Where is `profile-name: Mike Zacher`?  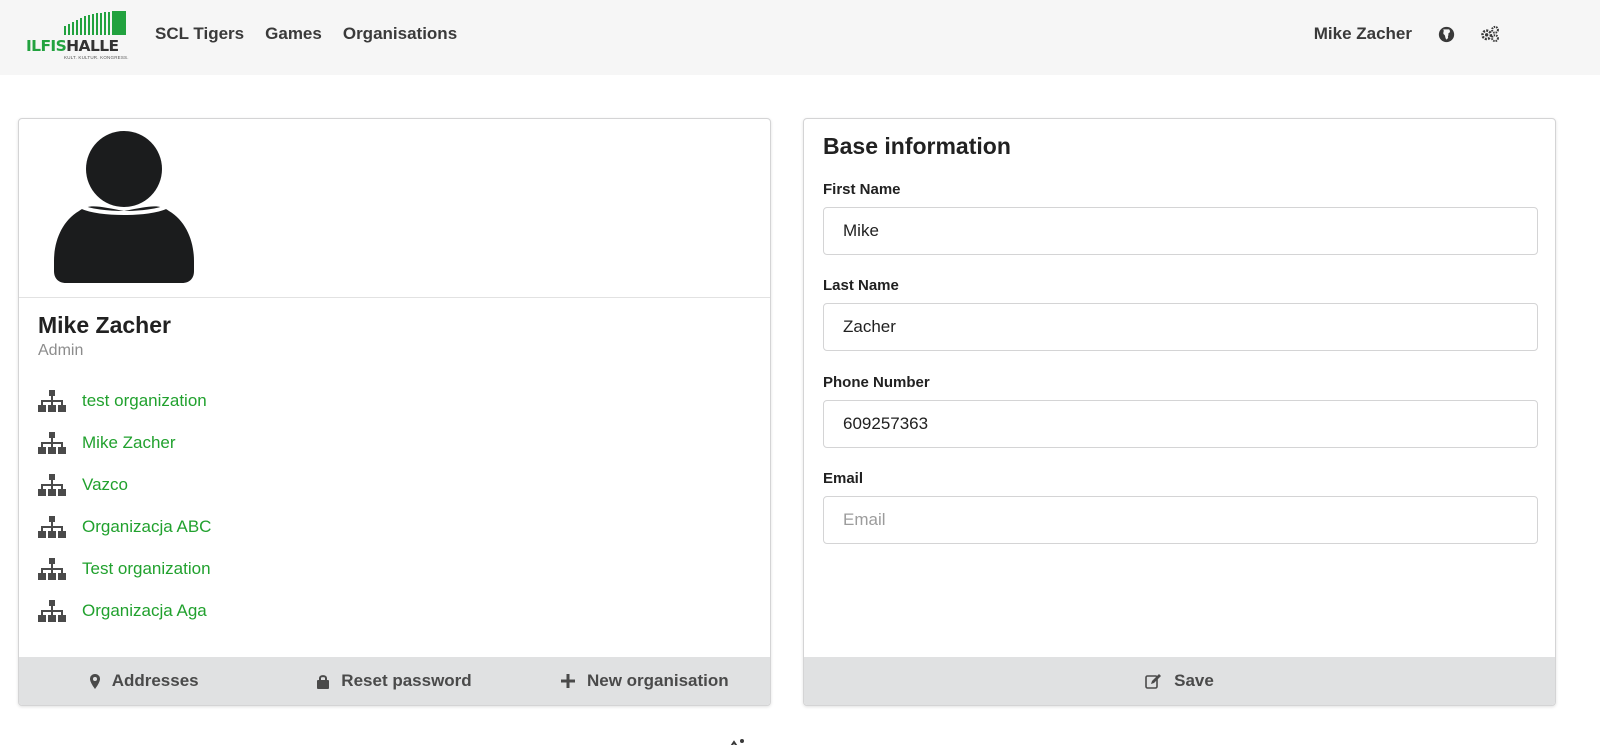
profile-name: Mike Zacher is located at coordinates (104, 325).